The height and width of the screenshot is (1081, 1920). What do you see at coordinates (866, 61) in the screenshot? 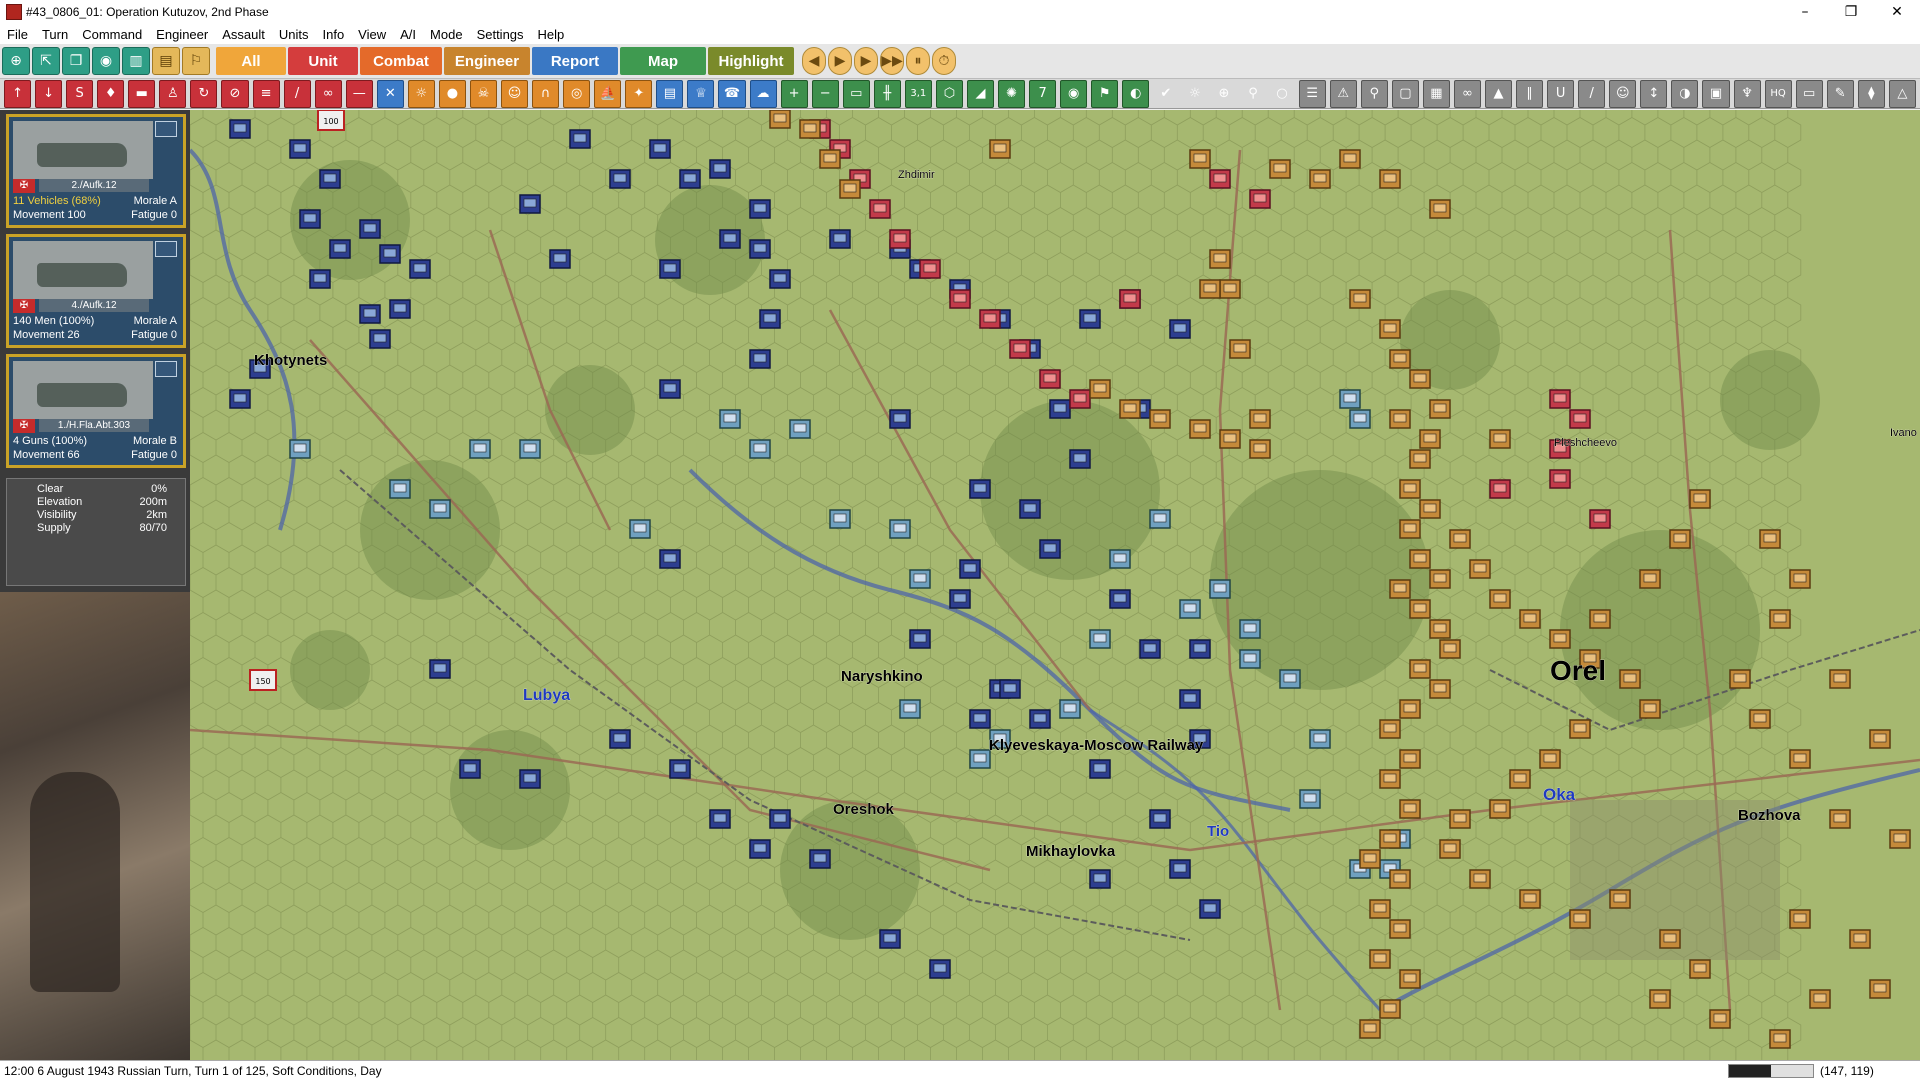
I see `step-icon: ▶` at bounding box center [866, 61].